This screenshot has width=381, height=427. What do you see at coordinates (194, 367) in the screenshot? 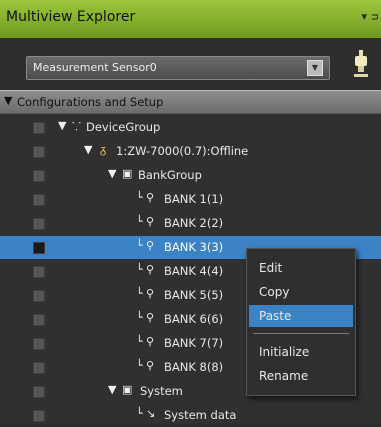
I see `tree-node-label: BANK 8(8)` at bounding box center [194, 367].